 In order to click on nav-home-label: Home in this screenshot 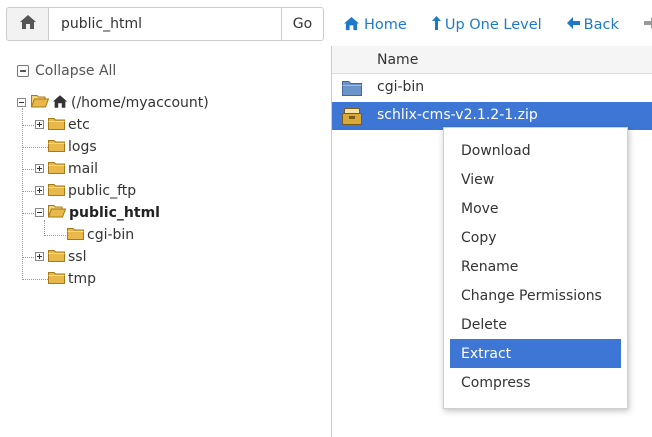, I will do `click(385, 25)`.